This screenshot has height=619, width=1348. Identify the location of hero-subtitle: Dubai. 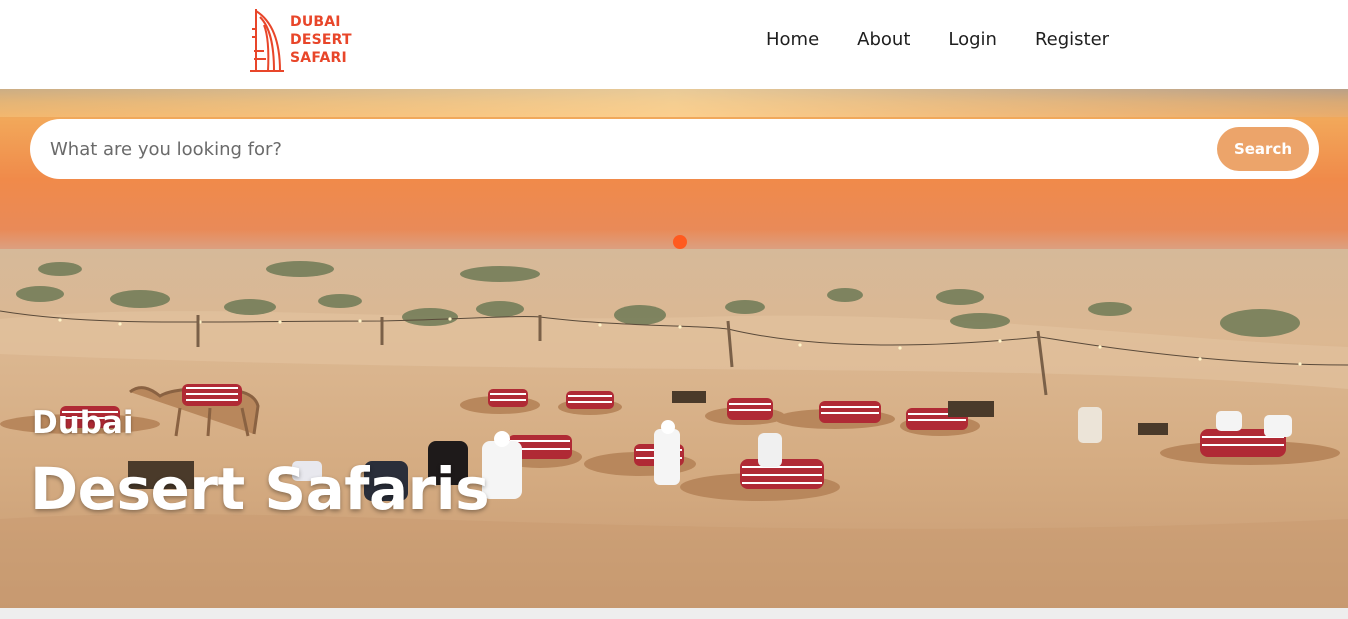
(83, 423).